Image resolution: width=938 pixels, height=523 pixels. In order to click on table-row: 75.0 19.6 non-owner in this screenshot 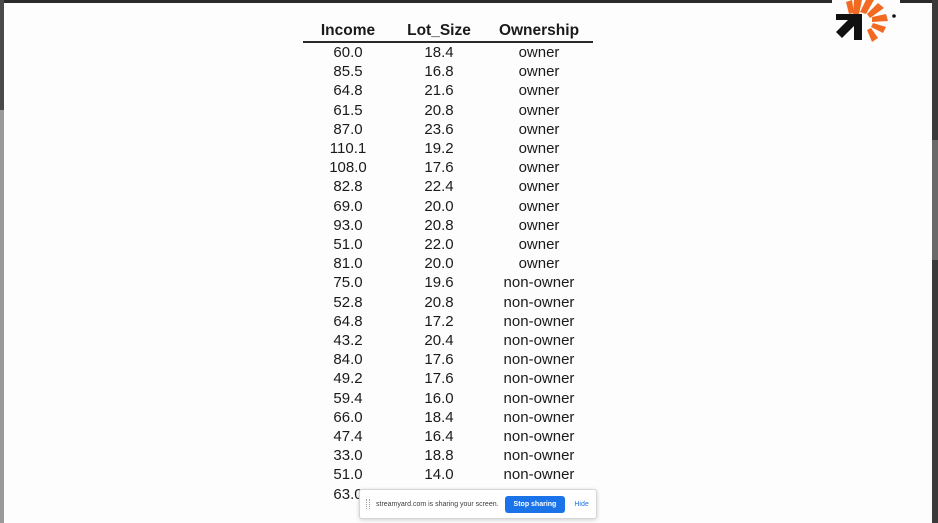, I will do `click(448, 282)`.